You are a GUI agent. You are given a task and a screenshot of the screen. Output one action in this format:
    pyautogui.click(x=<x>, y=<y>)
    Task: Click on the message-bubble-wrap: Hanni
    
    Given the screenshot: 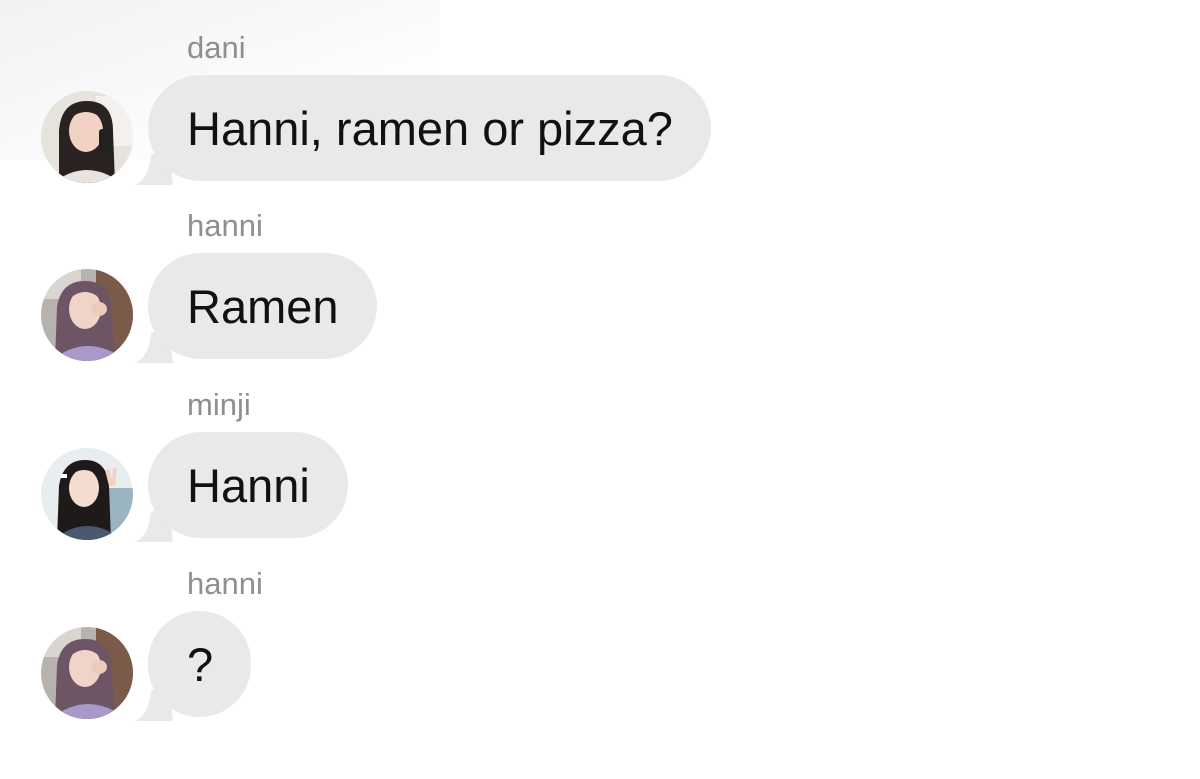 What is the action you would take?
    pyautogui.click(x=240, y=487)
    